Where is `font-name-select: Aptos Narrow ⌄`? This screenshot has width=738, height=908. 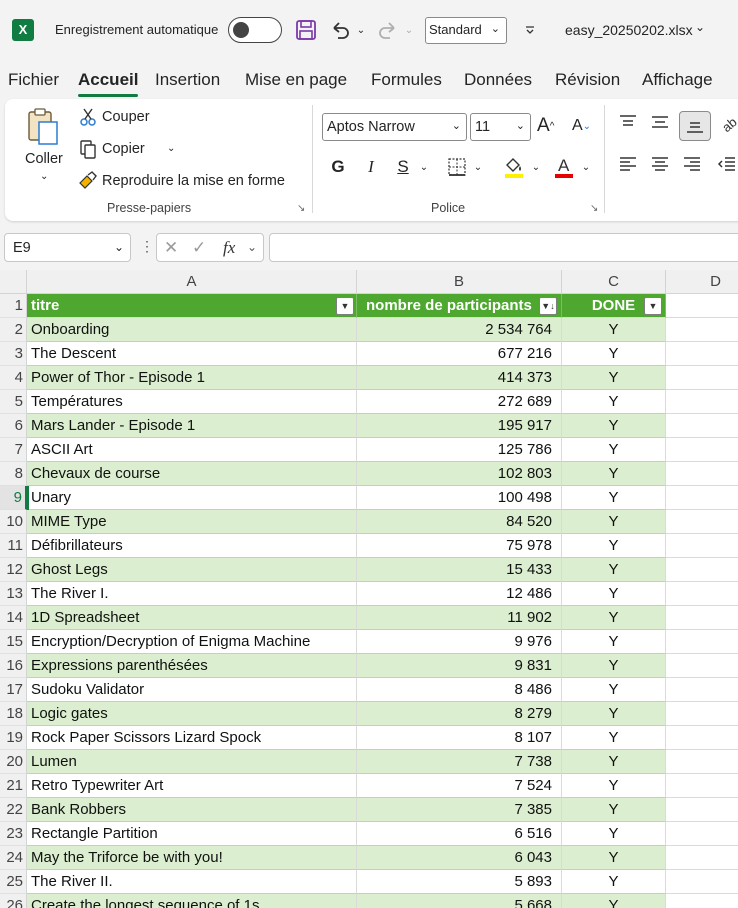
font-name-select: Aptos Narrow ⌄ is located at coordinates (394, 127).